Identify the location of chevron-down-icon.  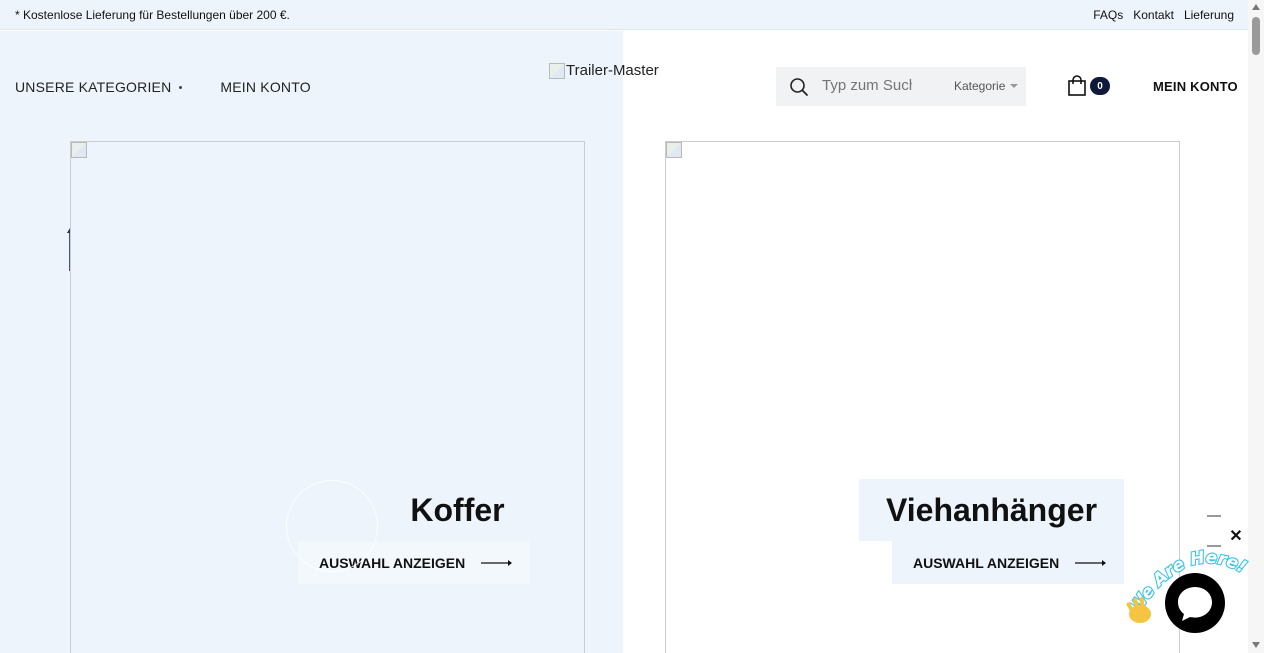
(1014, 86).